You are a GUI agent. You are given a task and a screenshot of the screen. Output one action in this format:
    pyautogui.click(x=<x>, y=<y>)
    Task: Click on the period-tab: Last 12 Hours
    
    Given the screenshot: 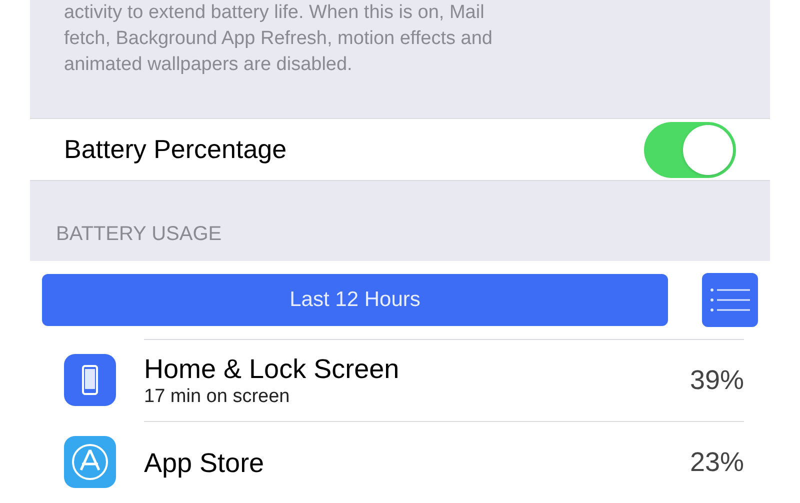 What is the action you would take?
    pyautogui.click(x=355, y=300)
    